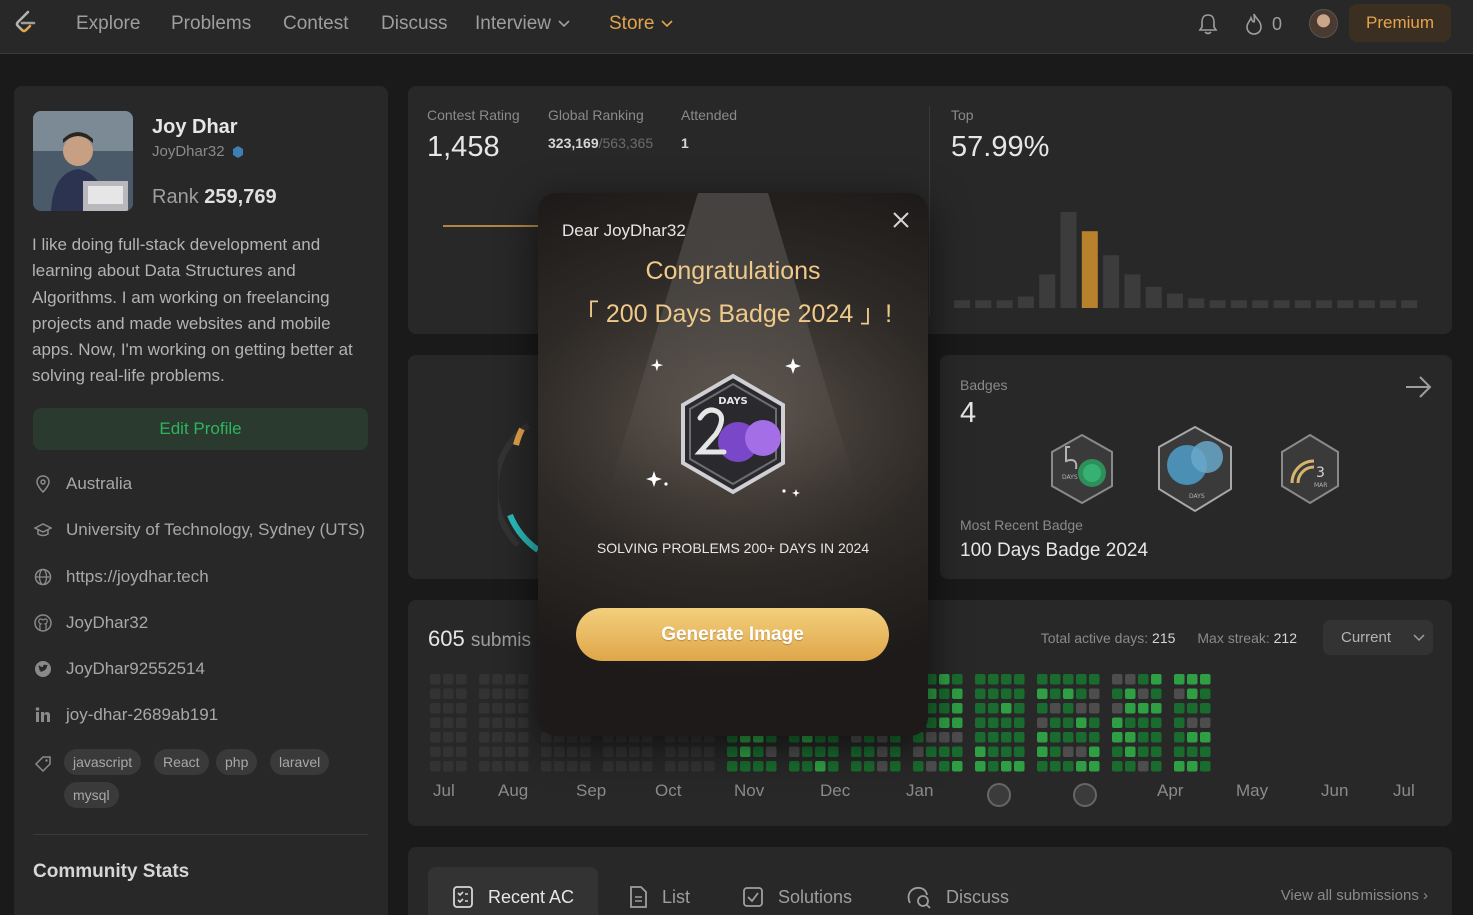  Describe the element at coordinates (215, 529) in the screenshot. I see `school-text: University of Technology, Sydney (UTS)` at that location.